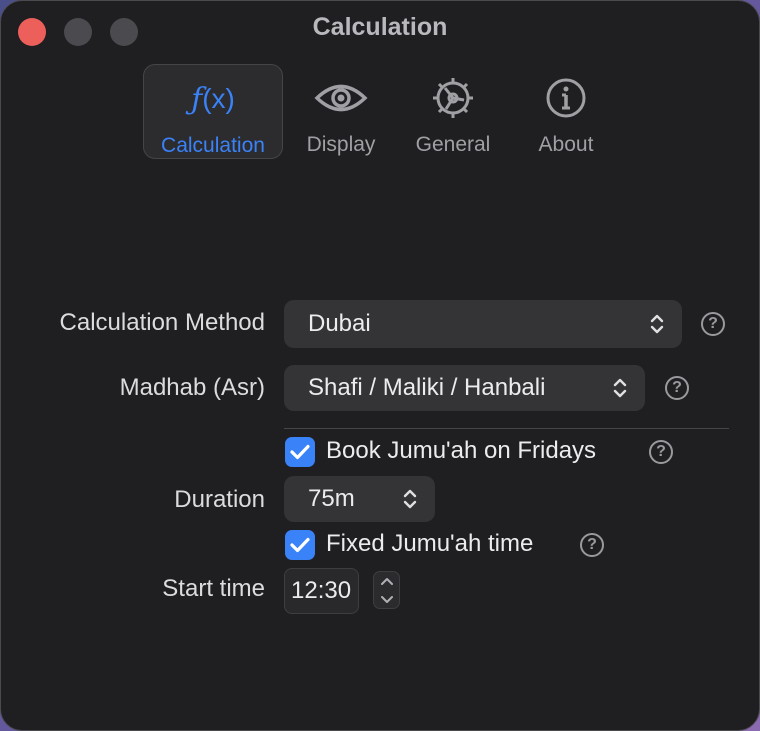 This screenshot has height=731, width=760. I want to click on fixed-jumuah-label: Fixed Jumu'ah time, so click(430, 543).